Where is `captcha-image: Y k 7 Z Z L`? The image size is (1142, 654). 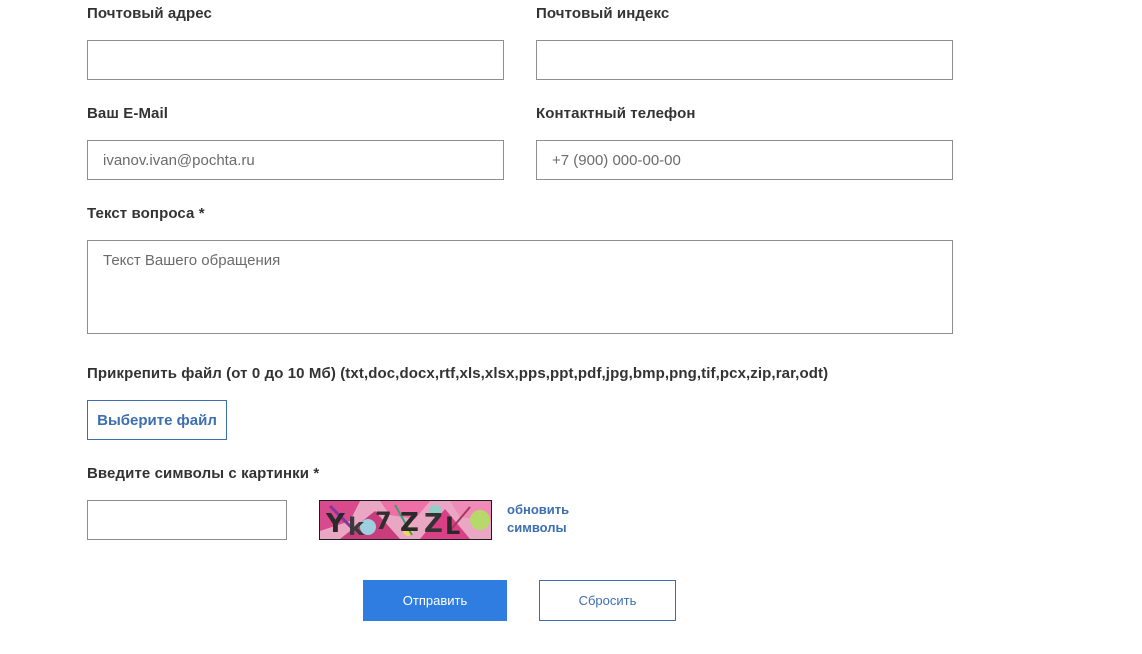
captcha-image: Y k 7 Z Z L is located at coordinates (405, 520).